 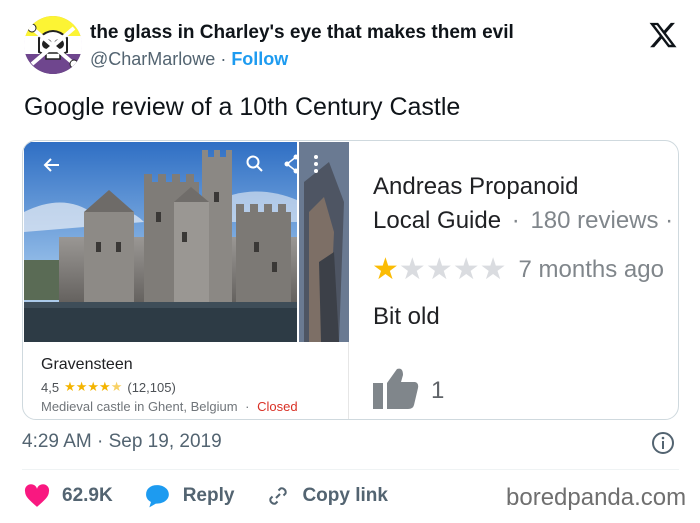 I want to click on tweet-actions: 62.9K Reply Copy link, so click(x=206, y=496).